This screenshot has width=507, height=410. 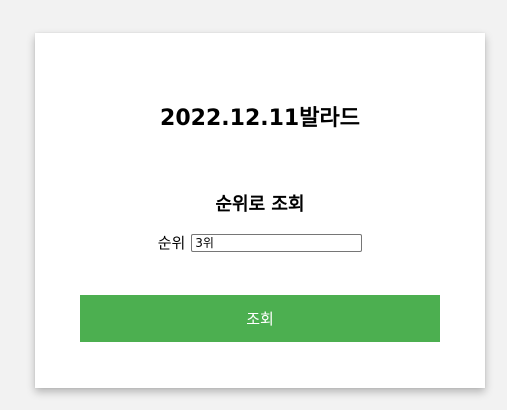 I want to click on rank-form-row: 순위, so click(x=260, y=242).